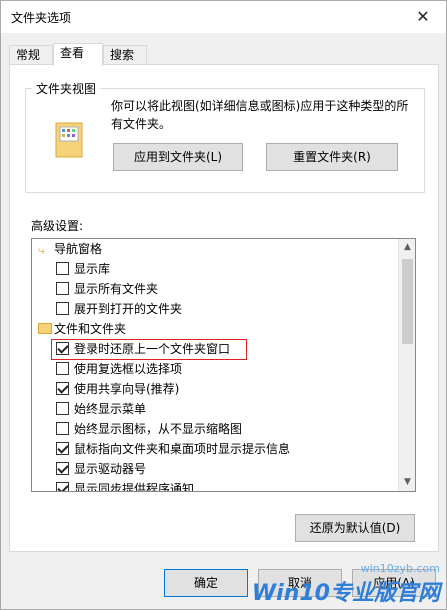 This screenshot has width=447, height=610. I want to click on folder-icon, so click(45, 328).